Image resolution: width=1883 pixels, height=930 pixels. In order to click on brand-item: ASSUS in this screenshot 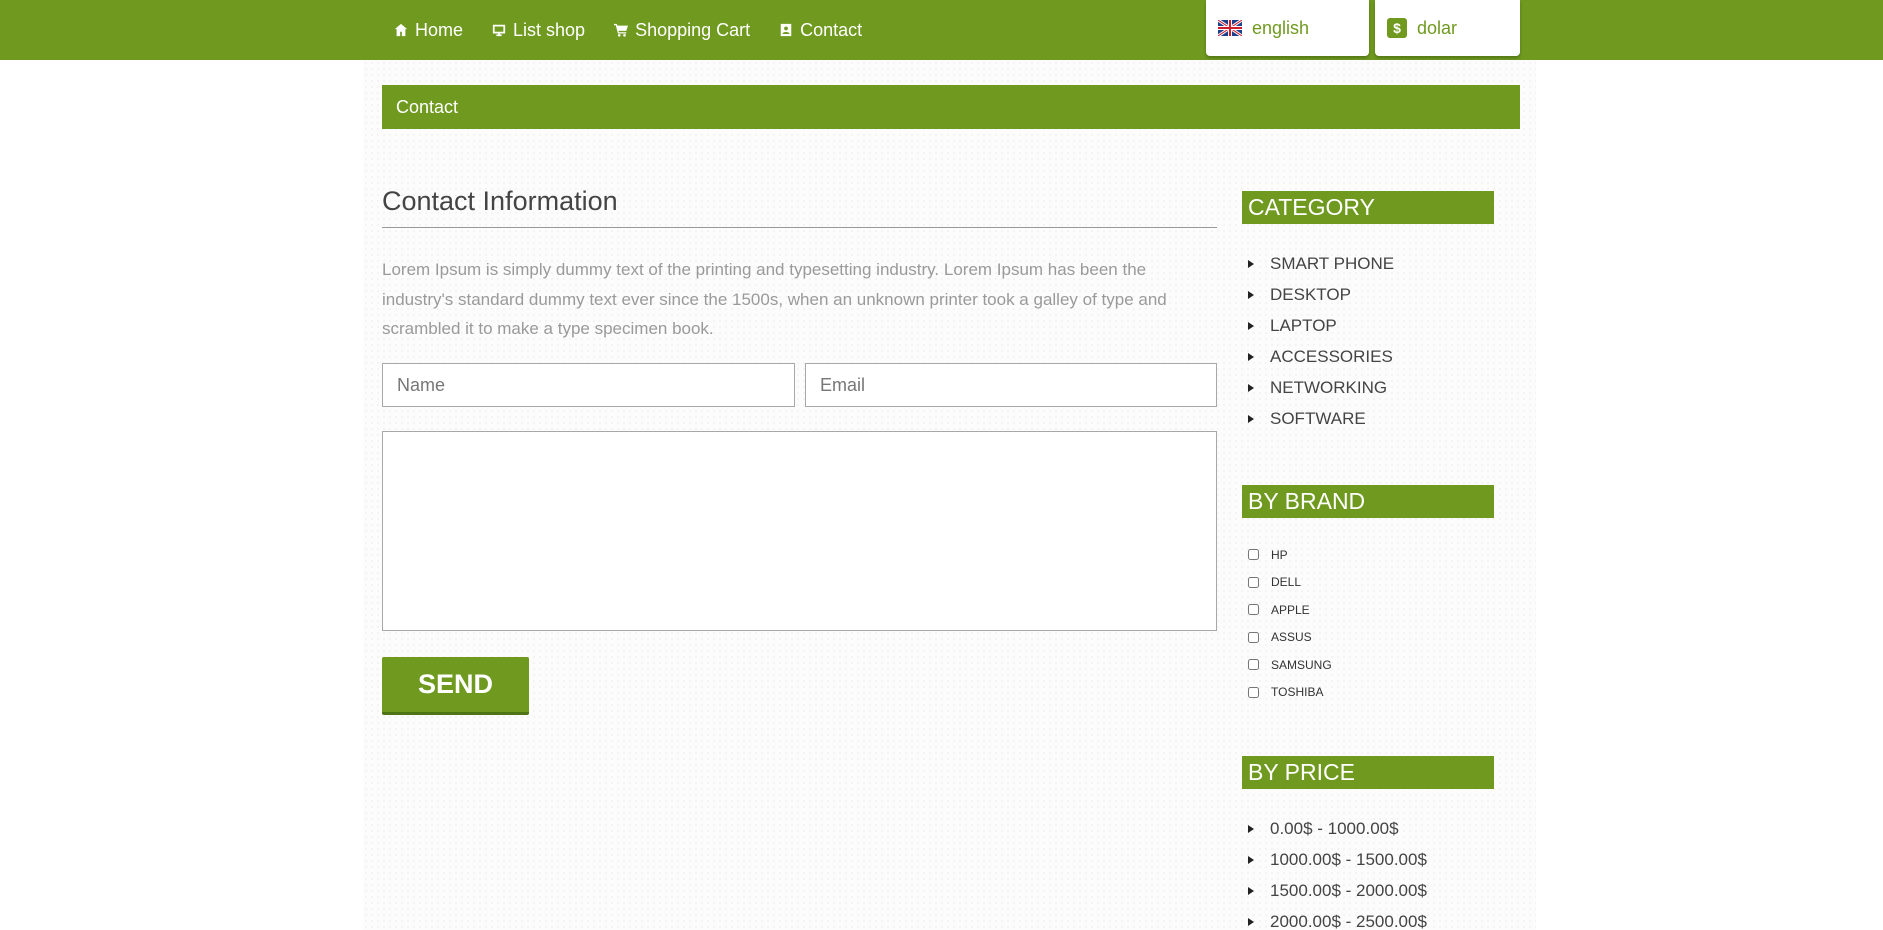, I will do `click(1290, 638)`.